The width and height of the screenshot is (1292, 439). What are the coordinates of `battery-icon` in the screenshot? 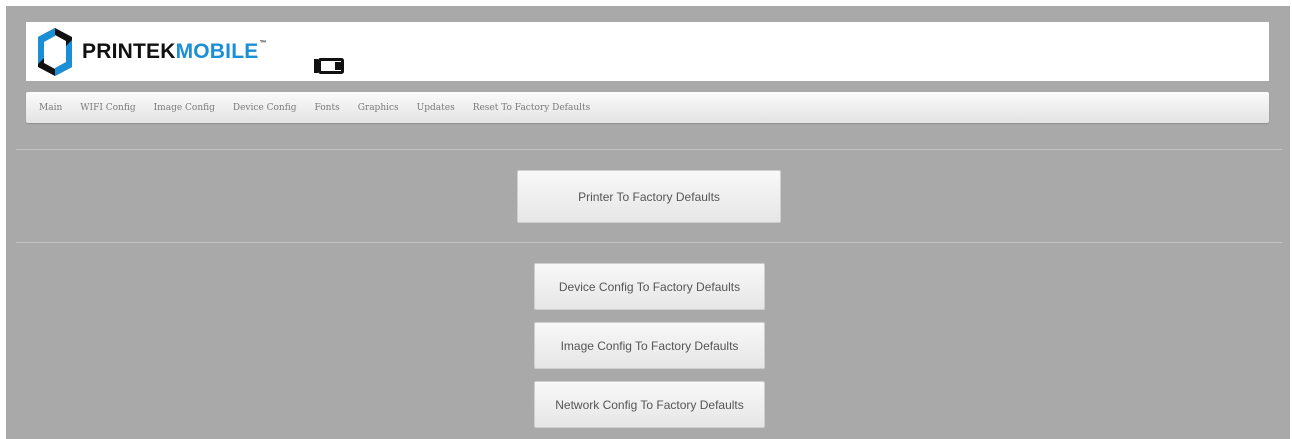 It's located at (329, 66).